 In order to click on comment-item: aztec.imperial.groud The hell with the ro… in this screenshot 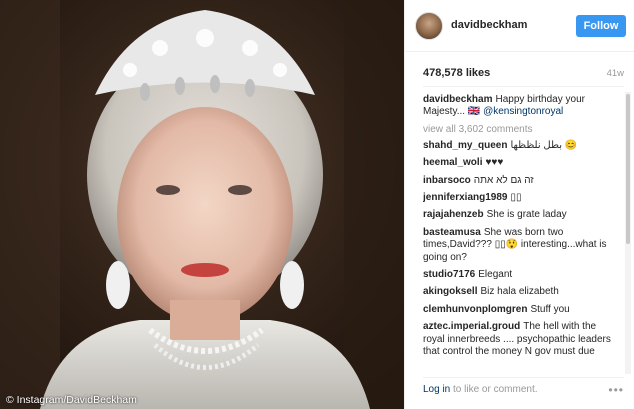, I will do `click(521, 339)`.